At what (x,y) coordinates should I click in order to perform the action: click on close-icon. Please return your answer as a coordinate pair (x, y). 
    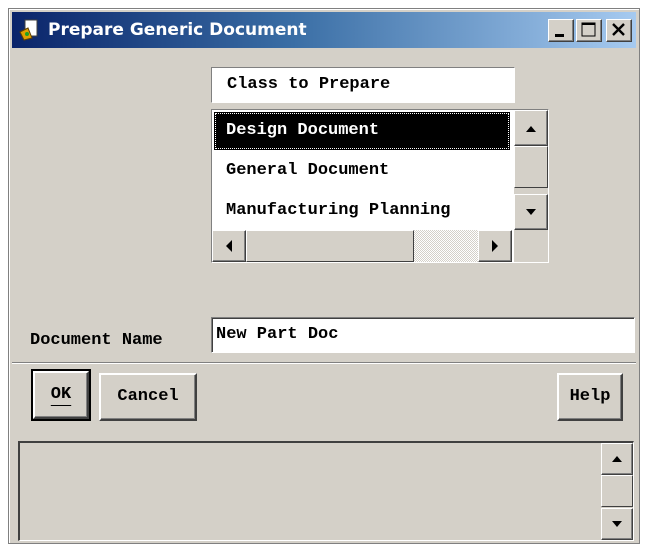
    Looking at the image, I should click on (618, 29).